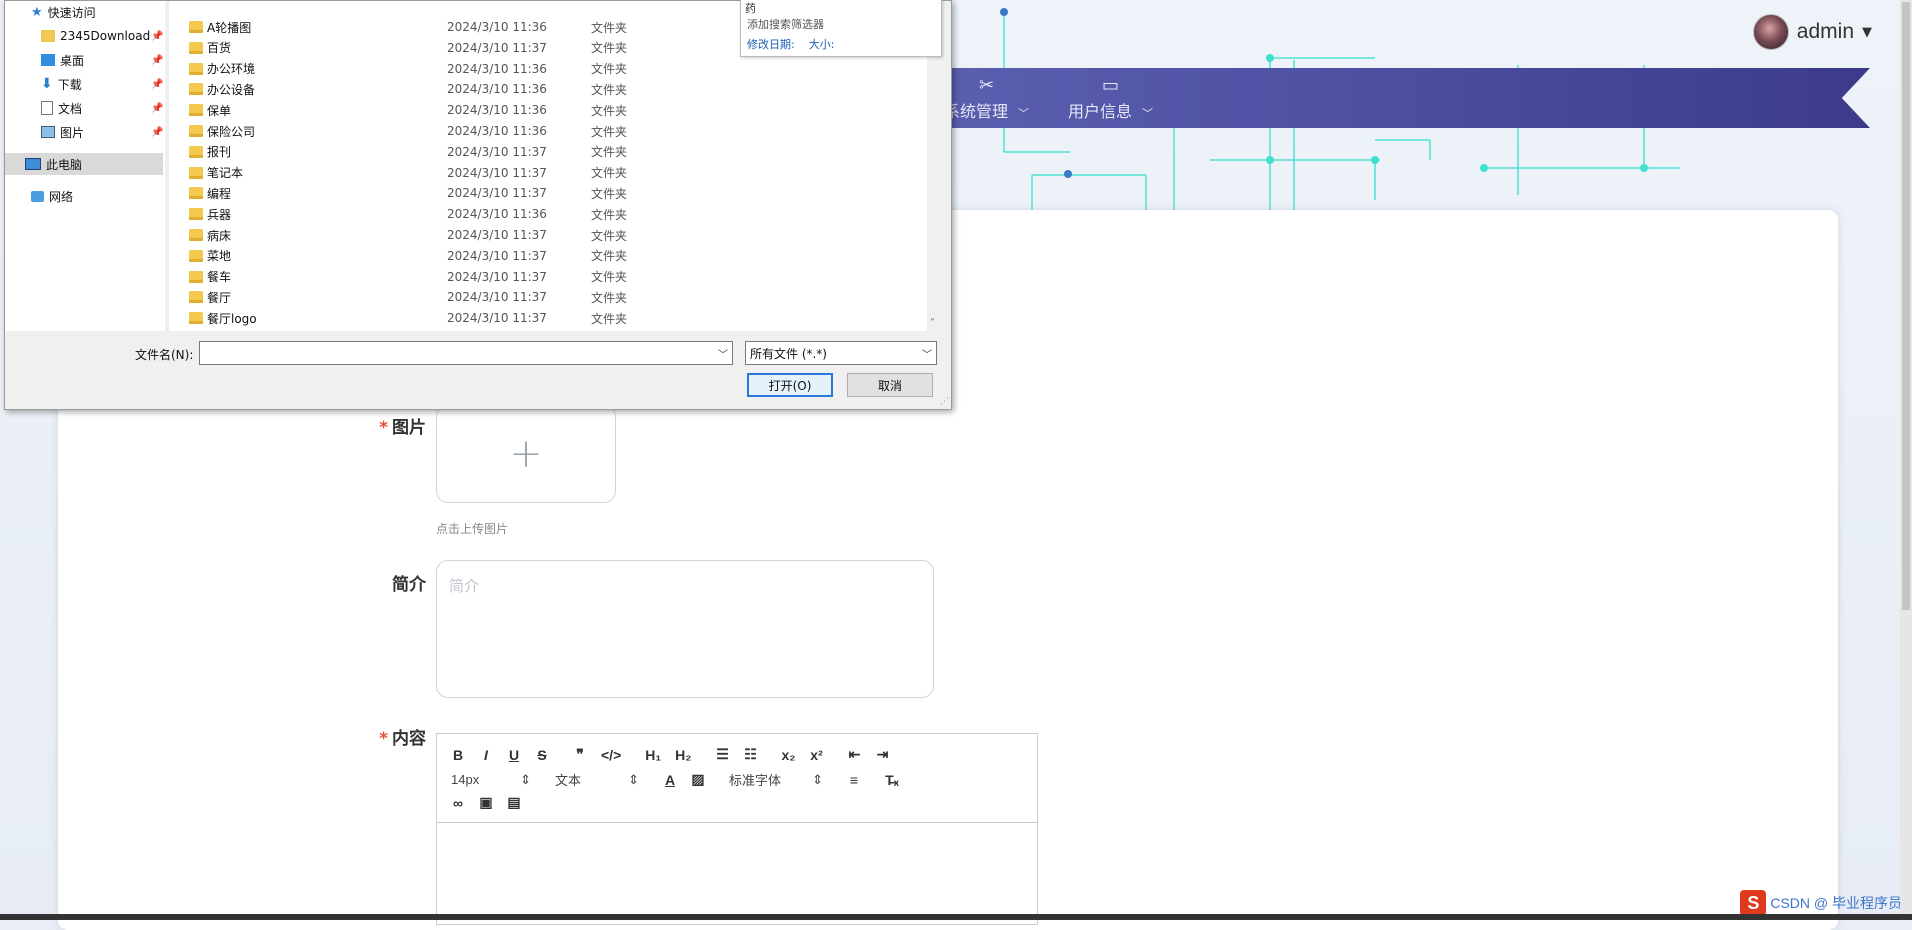  What do you see at coordinates (685, 629) in the screenshot?
I see `intro-textarea: 简介` at bounding box center [685, 629].